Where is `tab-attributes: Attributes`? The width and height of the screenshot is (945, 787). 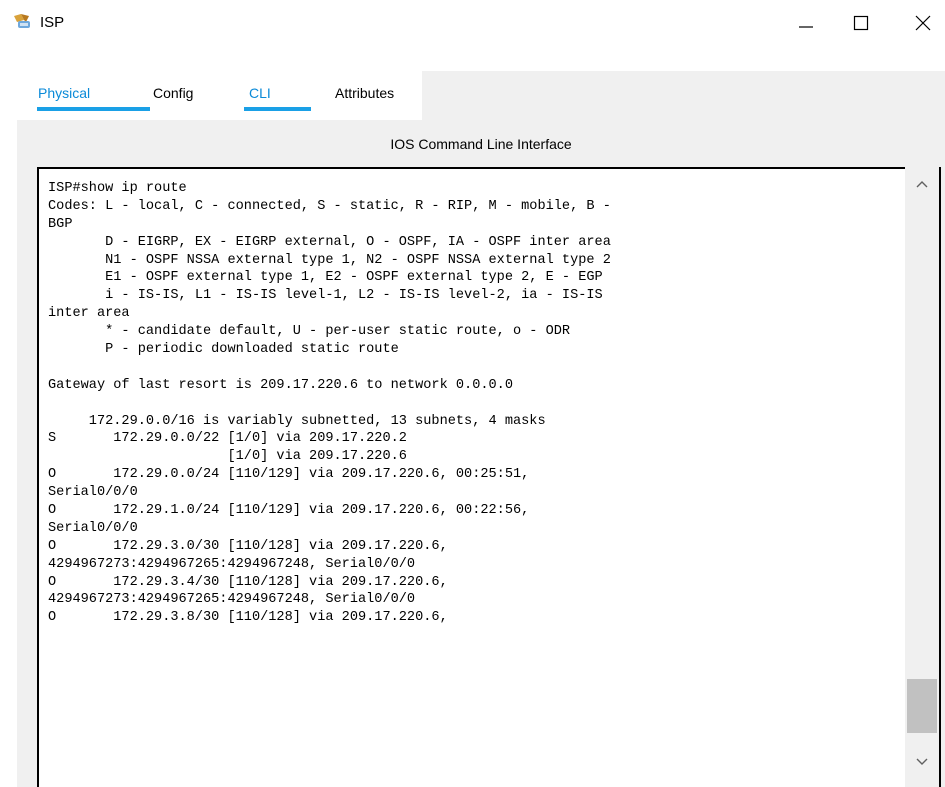 tab-attributes: Attributes is located at coordinates (364, 98).